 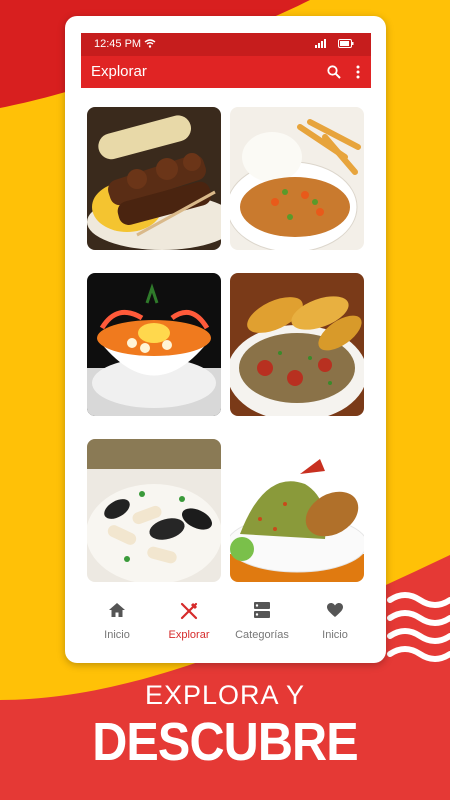 What do you see at coordinates (118, 44) in the screenshot?
I see `status-time: 12:45 PM` at bounding box center [118, 44].